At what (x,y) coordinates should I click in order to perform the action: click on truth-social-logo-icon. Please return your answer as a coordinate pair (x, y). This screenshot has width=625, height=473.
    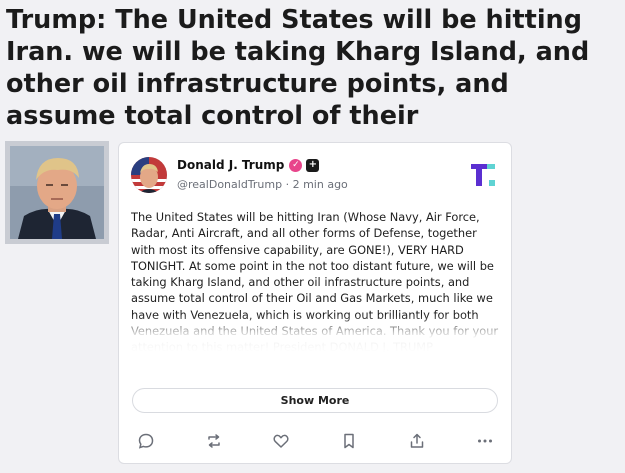
    Looking at the image, I should click on (484, 175).